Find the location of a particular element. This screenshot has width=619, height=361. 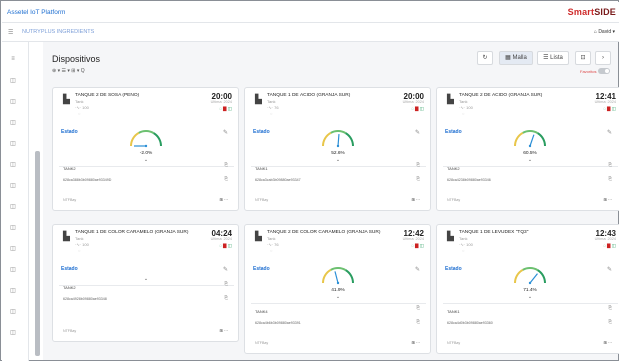

filter-bar: ⊕ ▾ ☰ ▾ ⊞ ▾ Q is located at coordinates (68, 71).